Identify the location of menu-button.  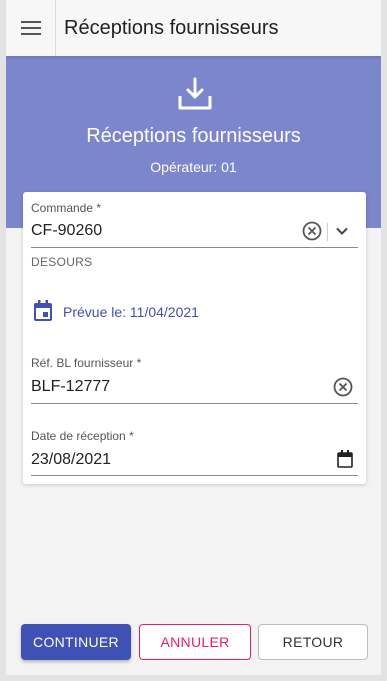
(31, 28).